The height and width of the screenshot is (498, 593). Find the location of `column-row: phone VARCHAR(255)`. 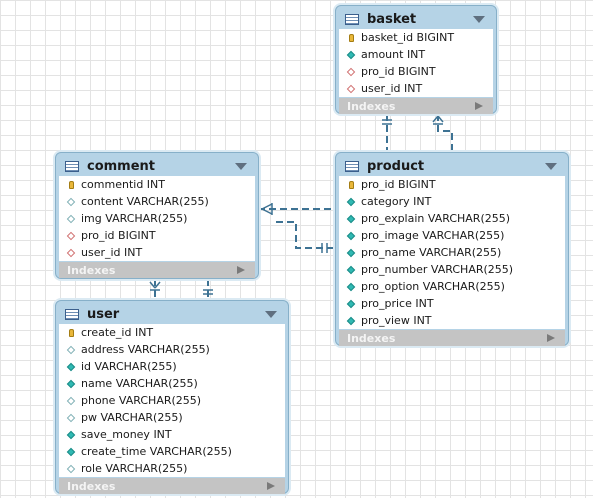

column-row: phone VARCHAR(255) is located at coordinates (172, 400).